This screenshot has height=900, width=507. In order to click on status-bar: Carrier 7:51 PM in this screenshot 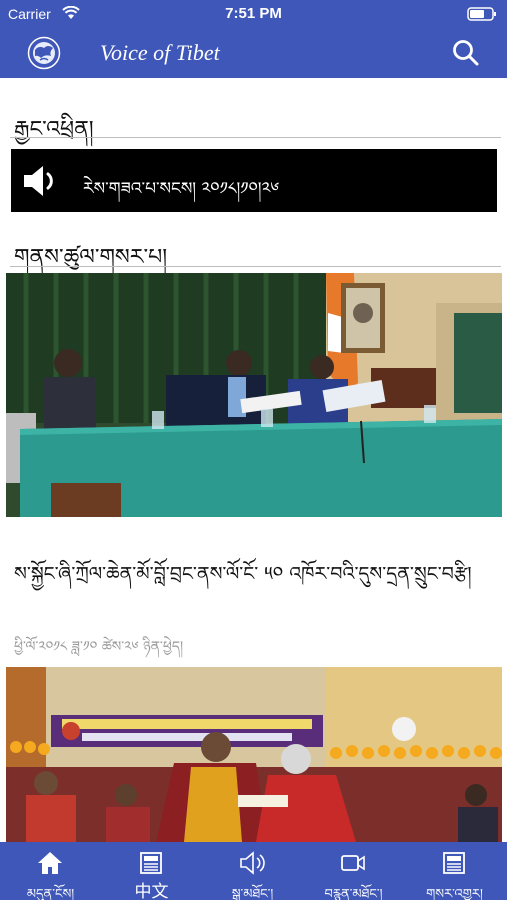, I will do `click(253, 14)`.